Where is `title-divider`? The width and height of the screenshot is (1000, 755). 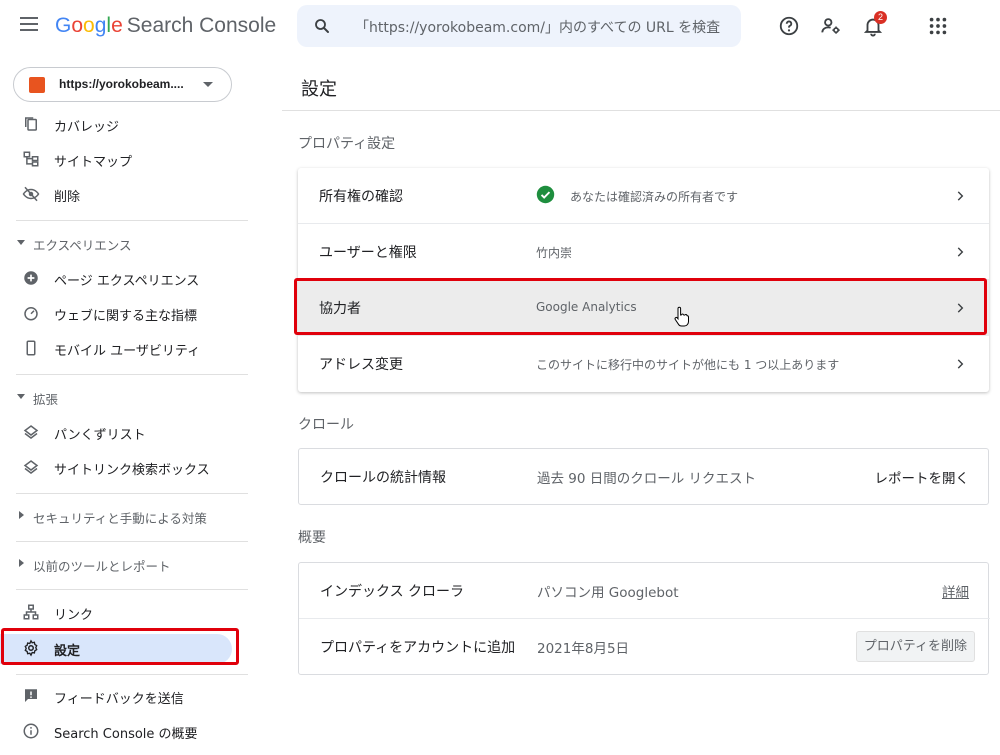 title-divider is located at coordinates (641, 110).